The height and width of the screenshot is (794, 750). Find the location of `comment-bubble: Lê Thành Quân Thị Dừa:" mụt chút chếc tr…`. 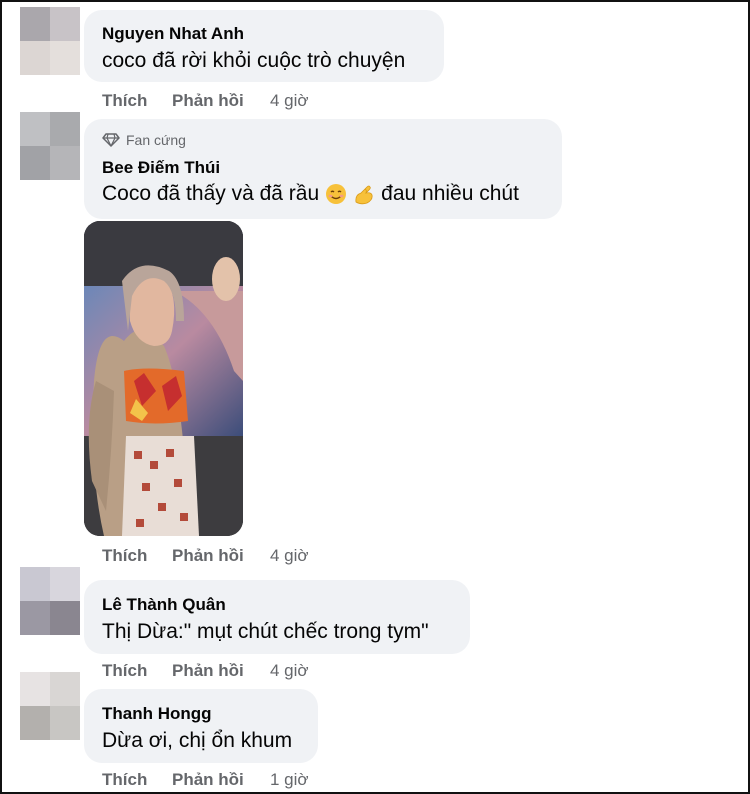

comment-bubble: Lê Thành Quân Thị Dừa:" mụt chút chếc tr… is located at coordinates (277, 617).